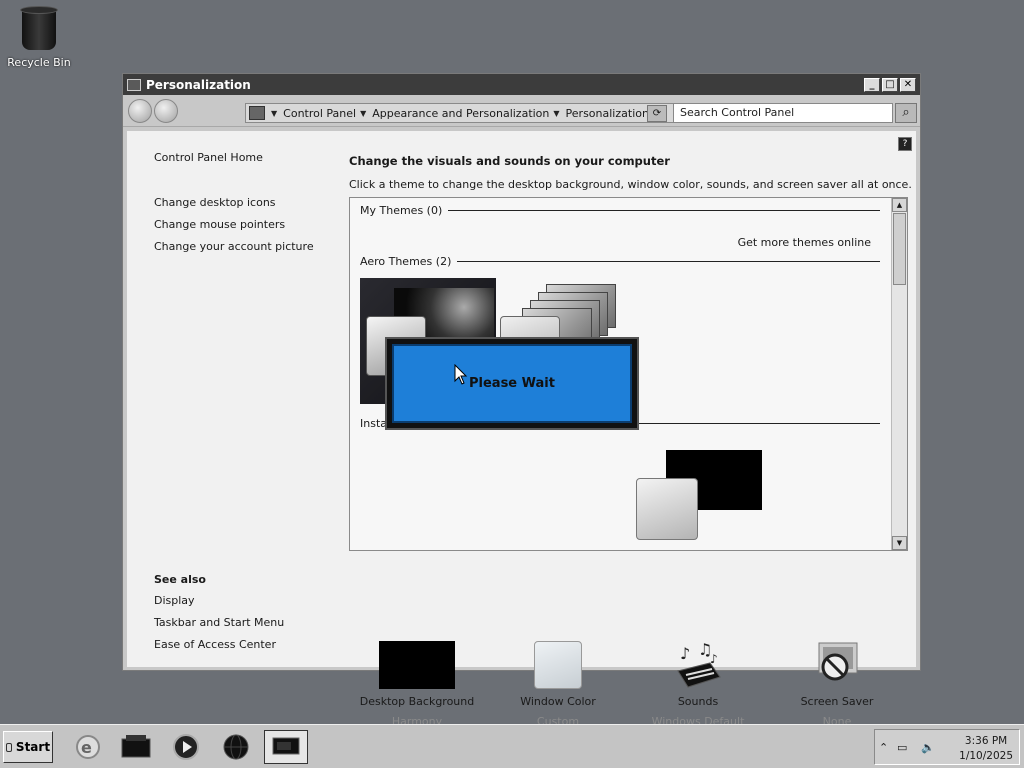 This screenshot has height=768, width=1024. I want to click on title-bar: Personalization _ □ ✕, so click(521, 84).